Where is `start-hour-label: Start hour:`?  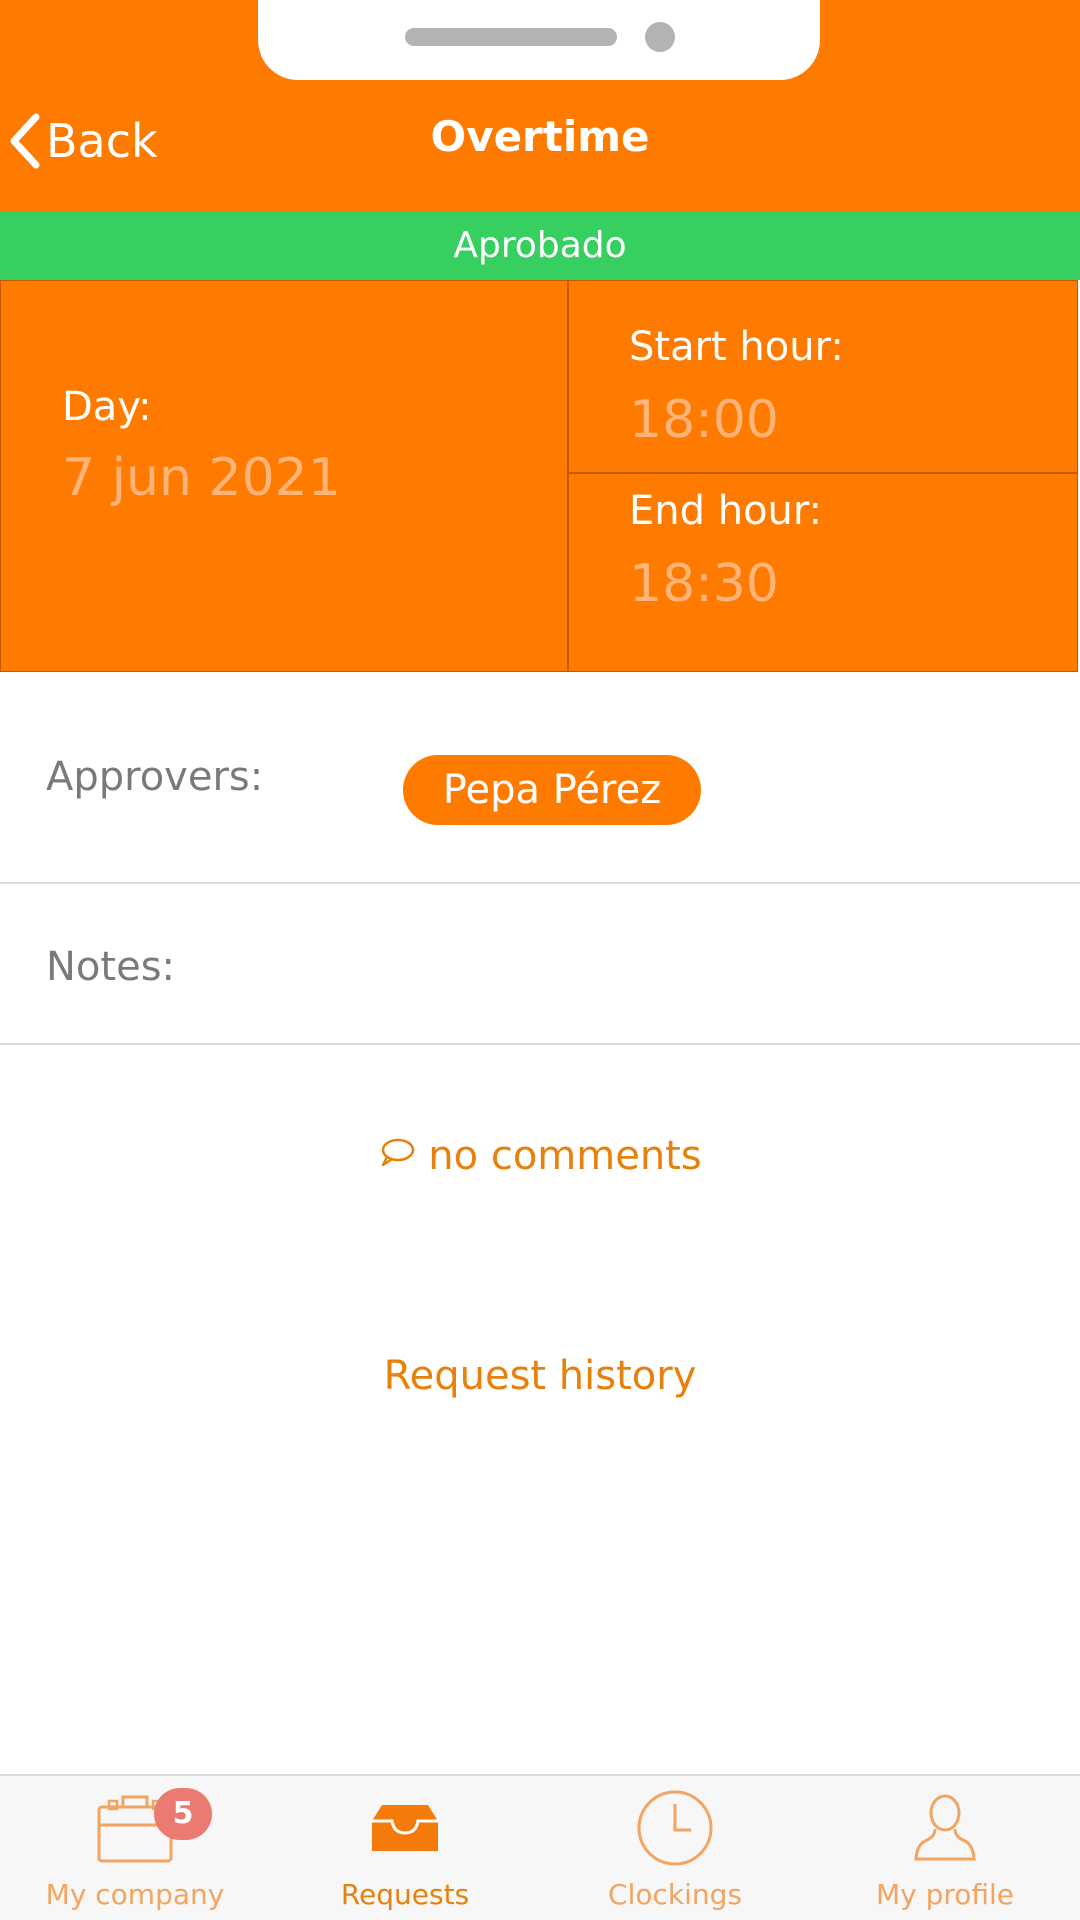
start-hour-label: Start hour: is located at coordinates (736, 347).